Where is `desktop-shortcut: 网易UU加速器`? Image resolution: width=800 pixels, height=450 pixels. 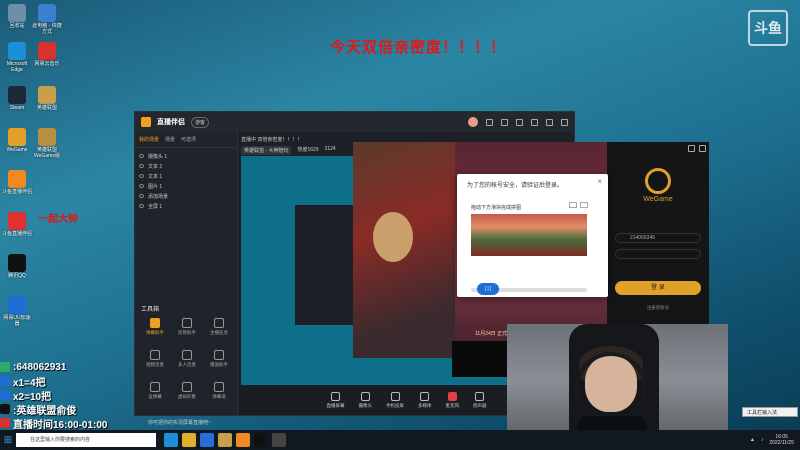
desktop-shortcut: 网易UU加速器 is located at coordinates (17, 311).